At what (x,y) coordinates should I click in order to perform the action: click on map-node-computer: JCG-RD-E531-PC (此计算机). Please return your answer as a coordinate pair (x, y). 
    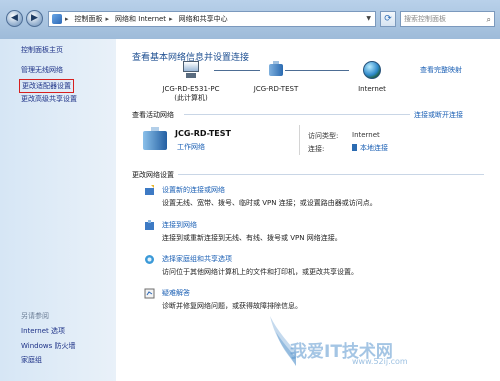
    Looking at the image, I should click on (191, 82).